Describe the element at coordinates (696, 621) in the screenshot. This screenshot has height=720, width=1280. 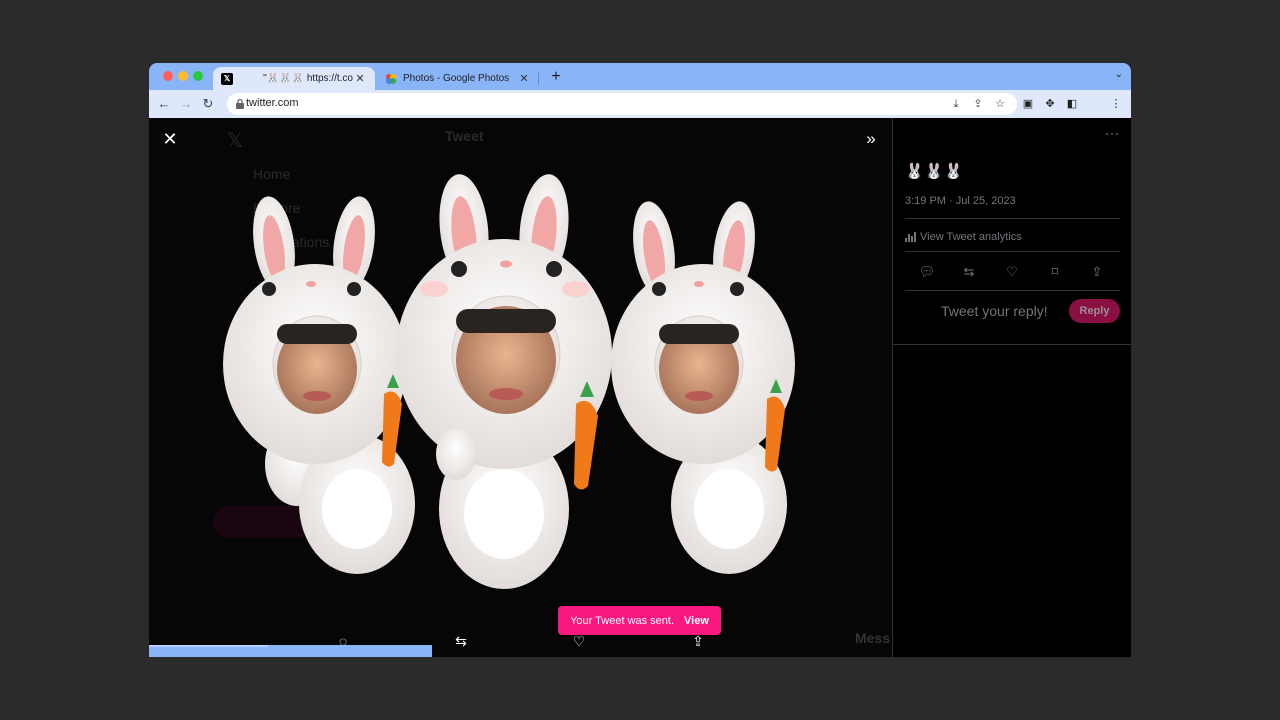
I see `toast-view-link: View` at that location.